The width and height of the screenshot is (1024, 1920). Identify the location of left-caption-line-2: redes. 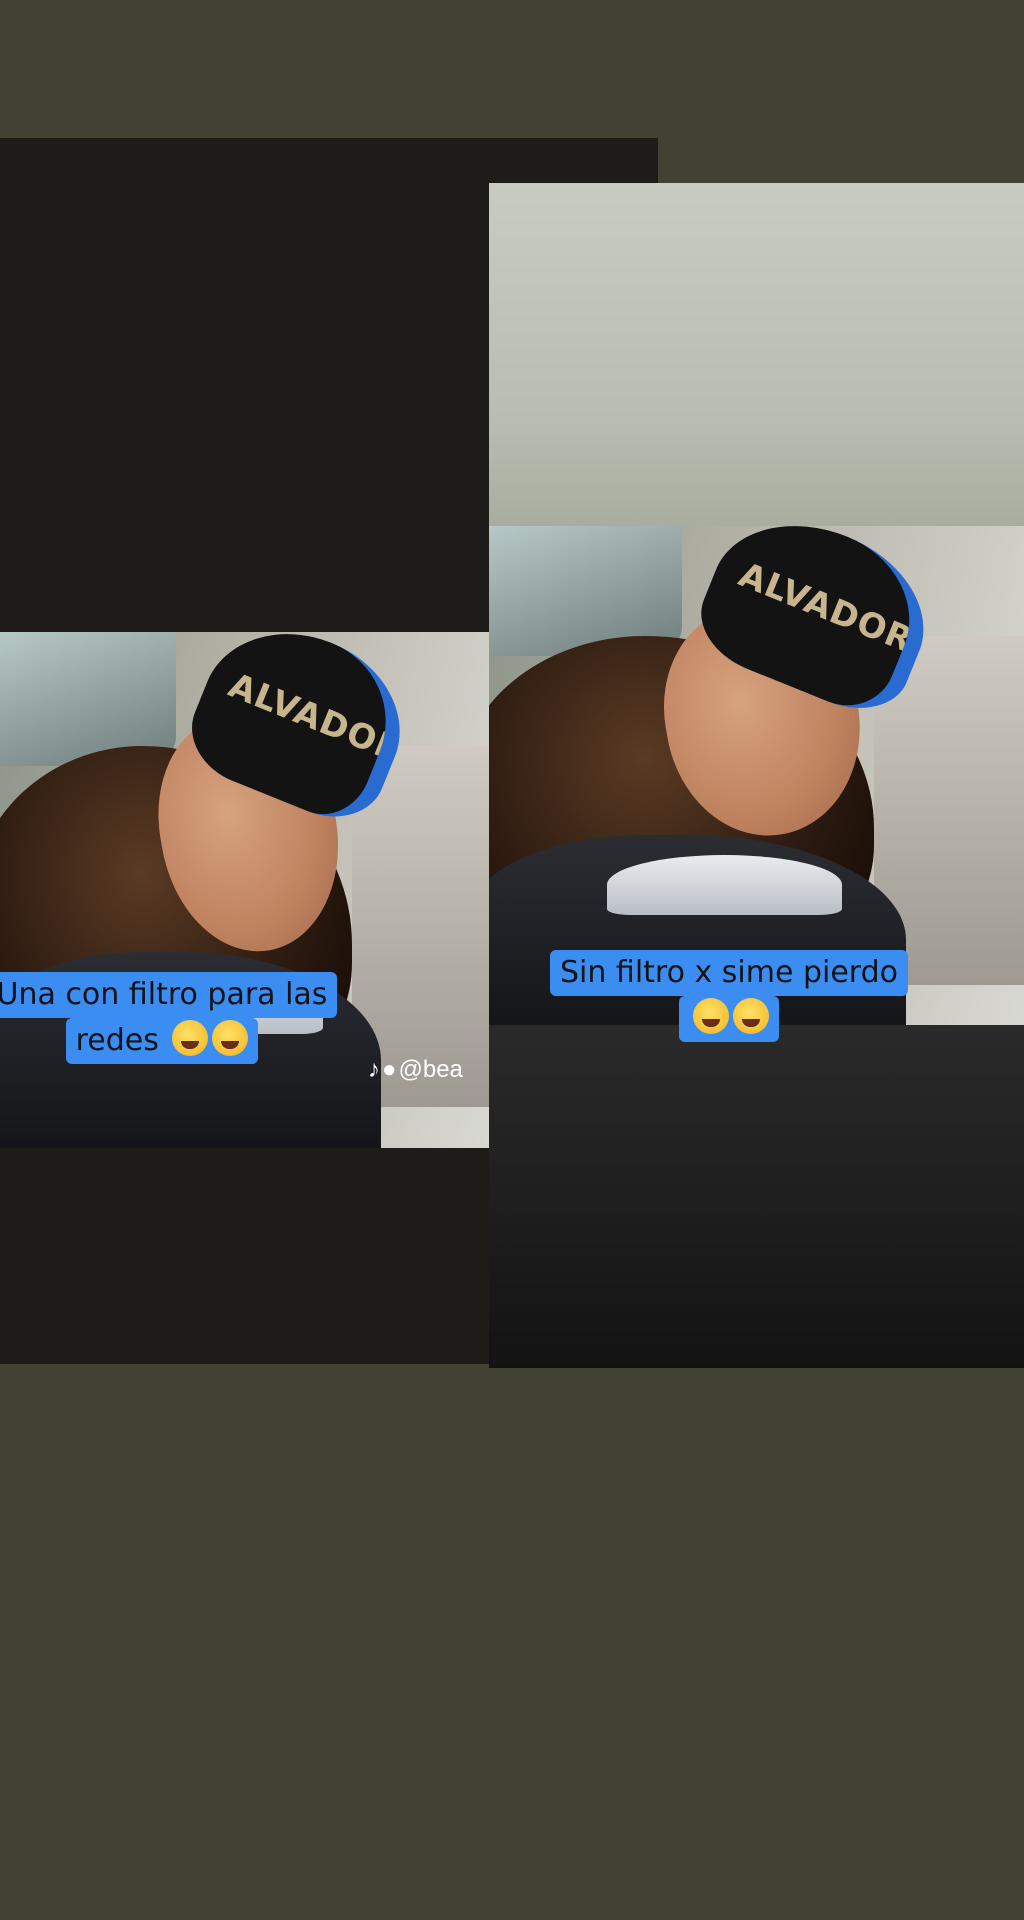
(162, 1041).